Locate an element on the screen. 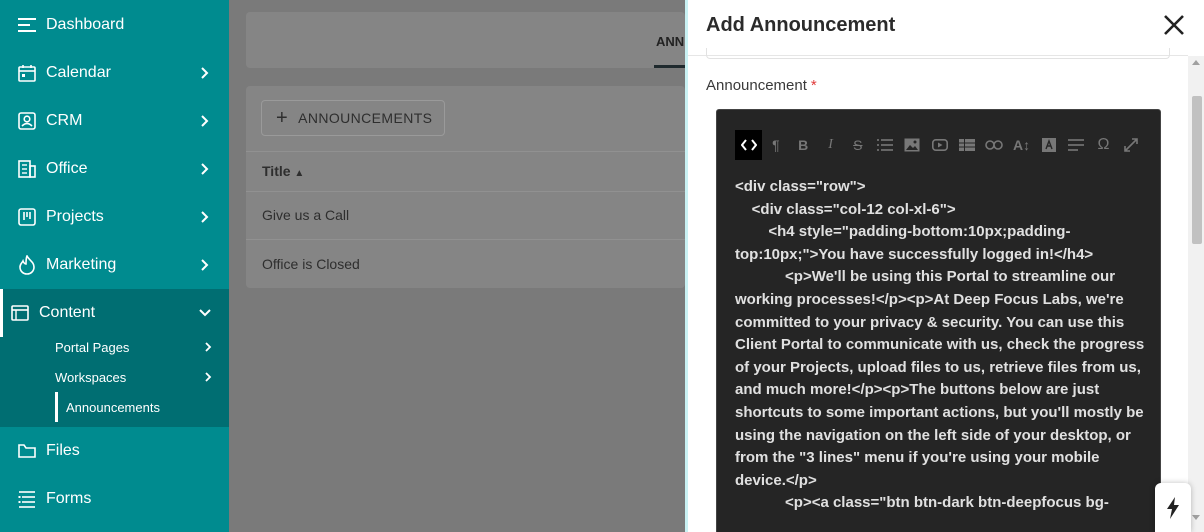 This screenshot has height=532, width=1204. code-line: <div class="row"> is located at coordinates (800, 186).